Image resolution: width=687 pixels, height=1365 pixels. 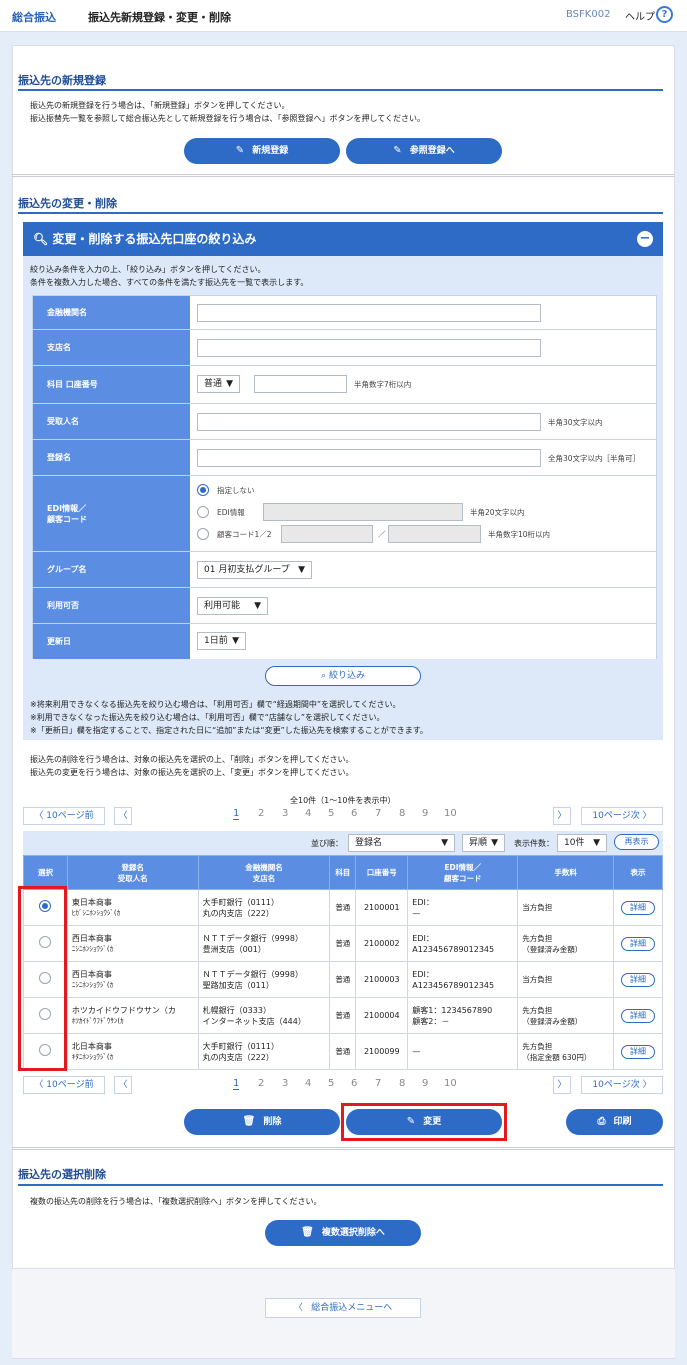 I want to click on edi-option-info: EDI情報, so click(x=231, y=512).